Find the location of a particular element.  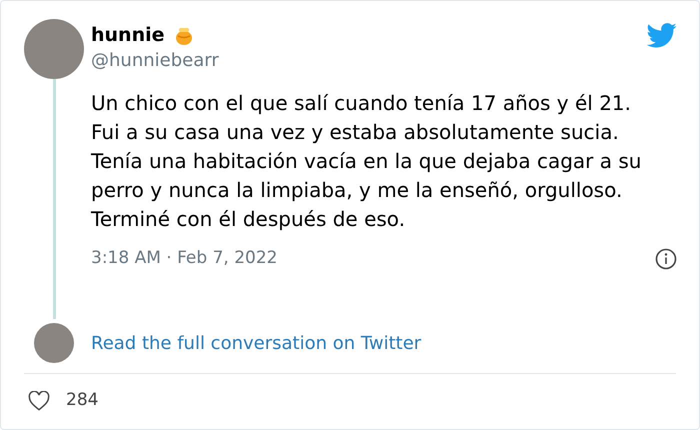

conversation-link: Read the full conversation on Twitter is located at coordinates (256, 343).